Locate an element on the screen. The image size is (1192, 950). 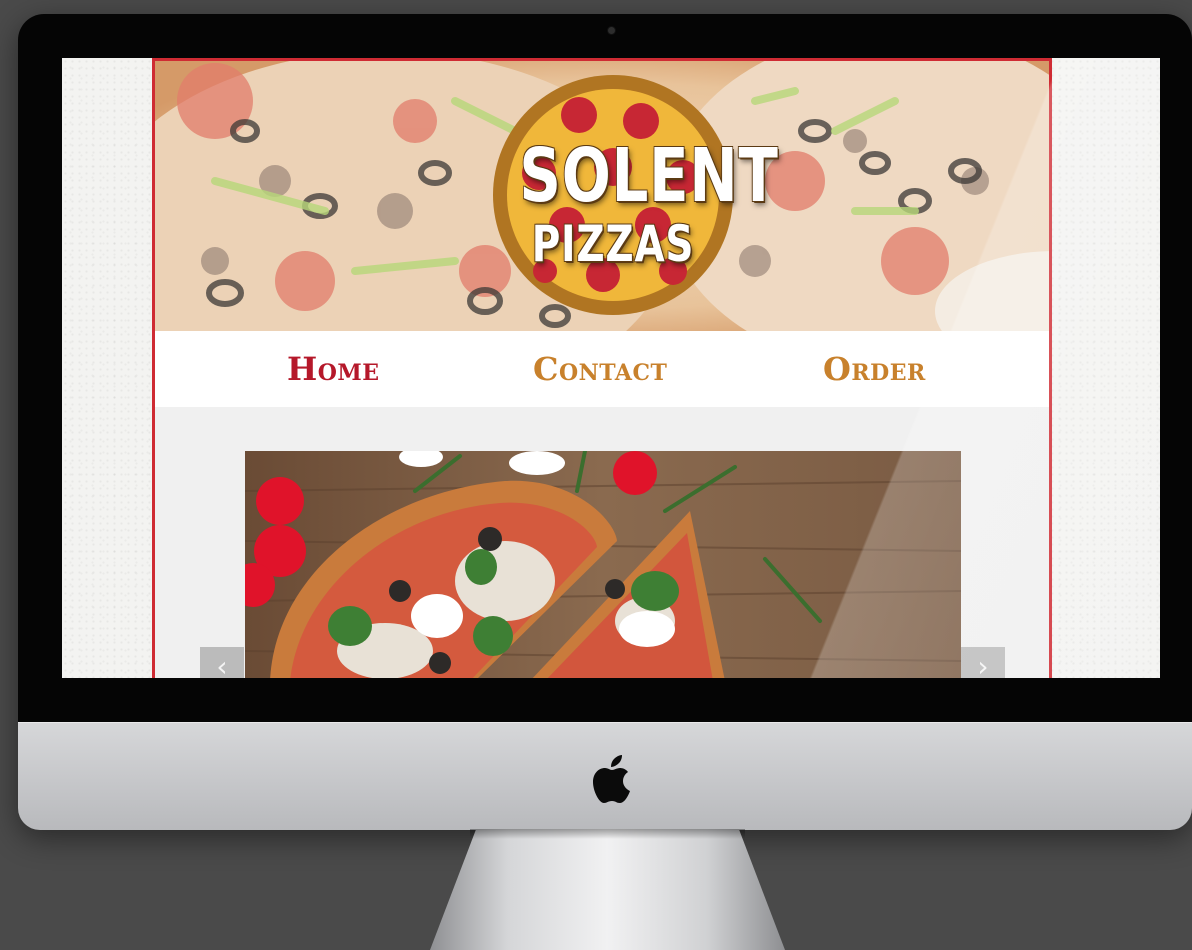
carousel-next-button: › is located at coordinates (983, 662).